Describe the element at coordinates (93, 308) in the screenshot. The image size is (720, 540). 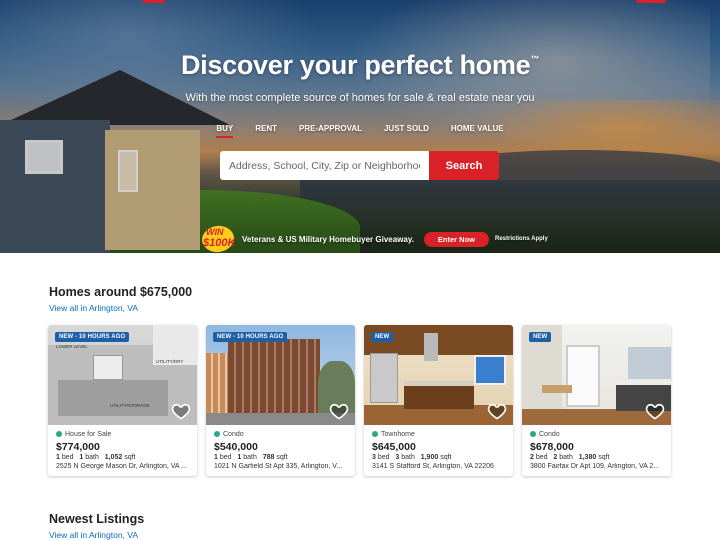
I see `homes-around-view-all-link: View all in Arlington, VA` at that location.